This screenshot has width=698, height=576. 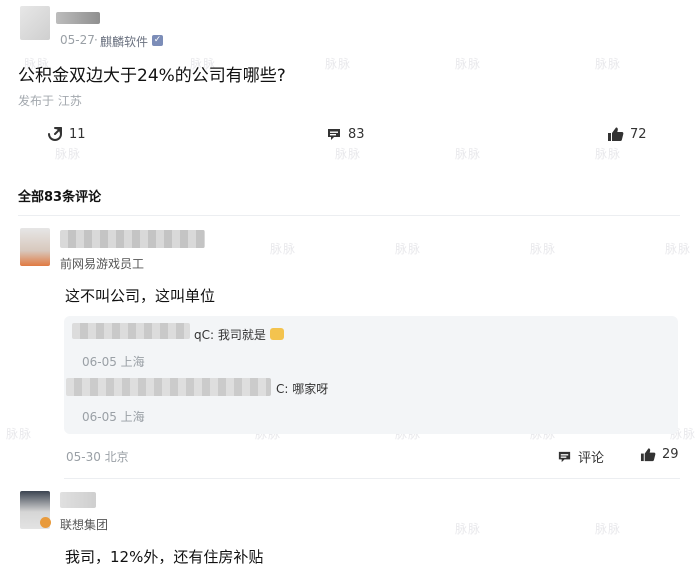 What do you see at coordinates (627, 134) in the screenshot?
I see `like-button: 72` at bounding box center [627, 134].